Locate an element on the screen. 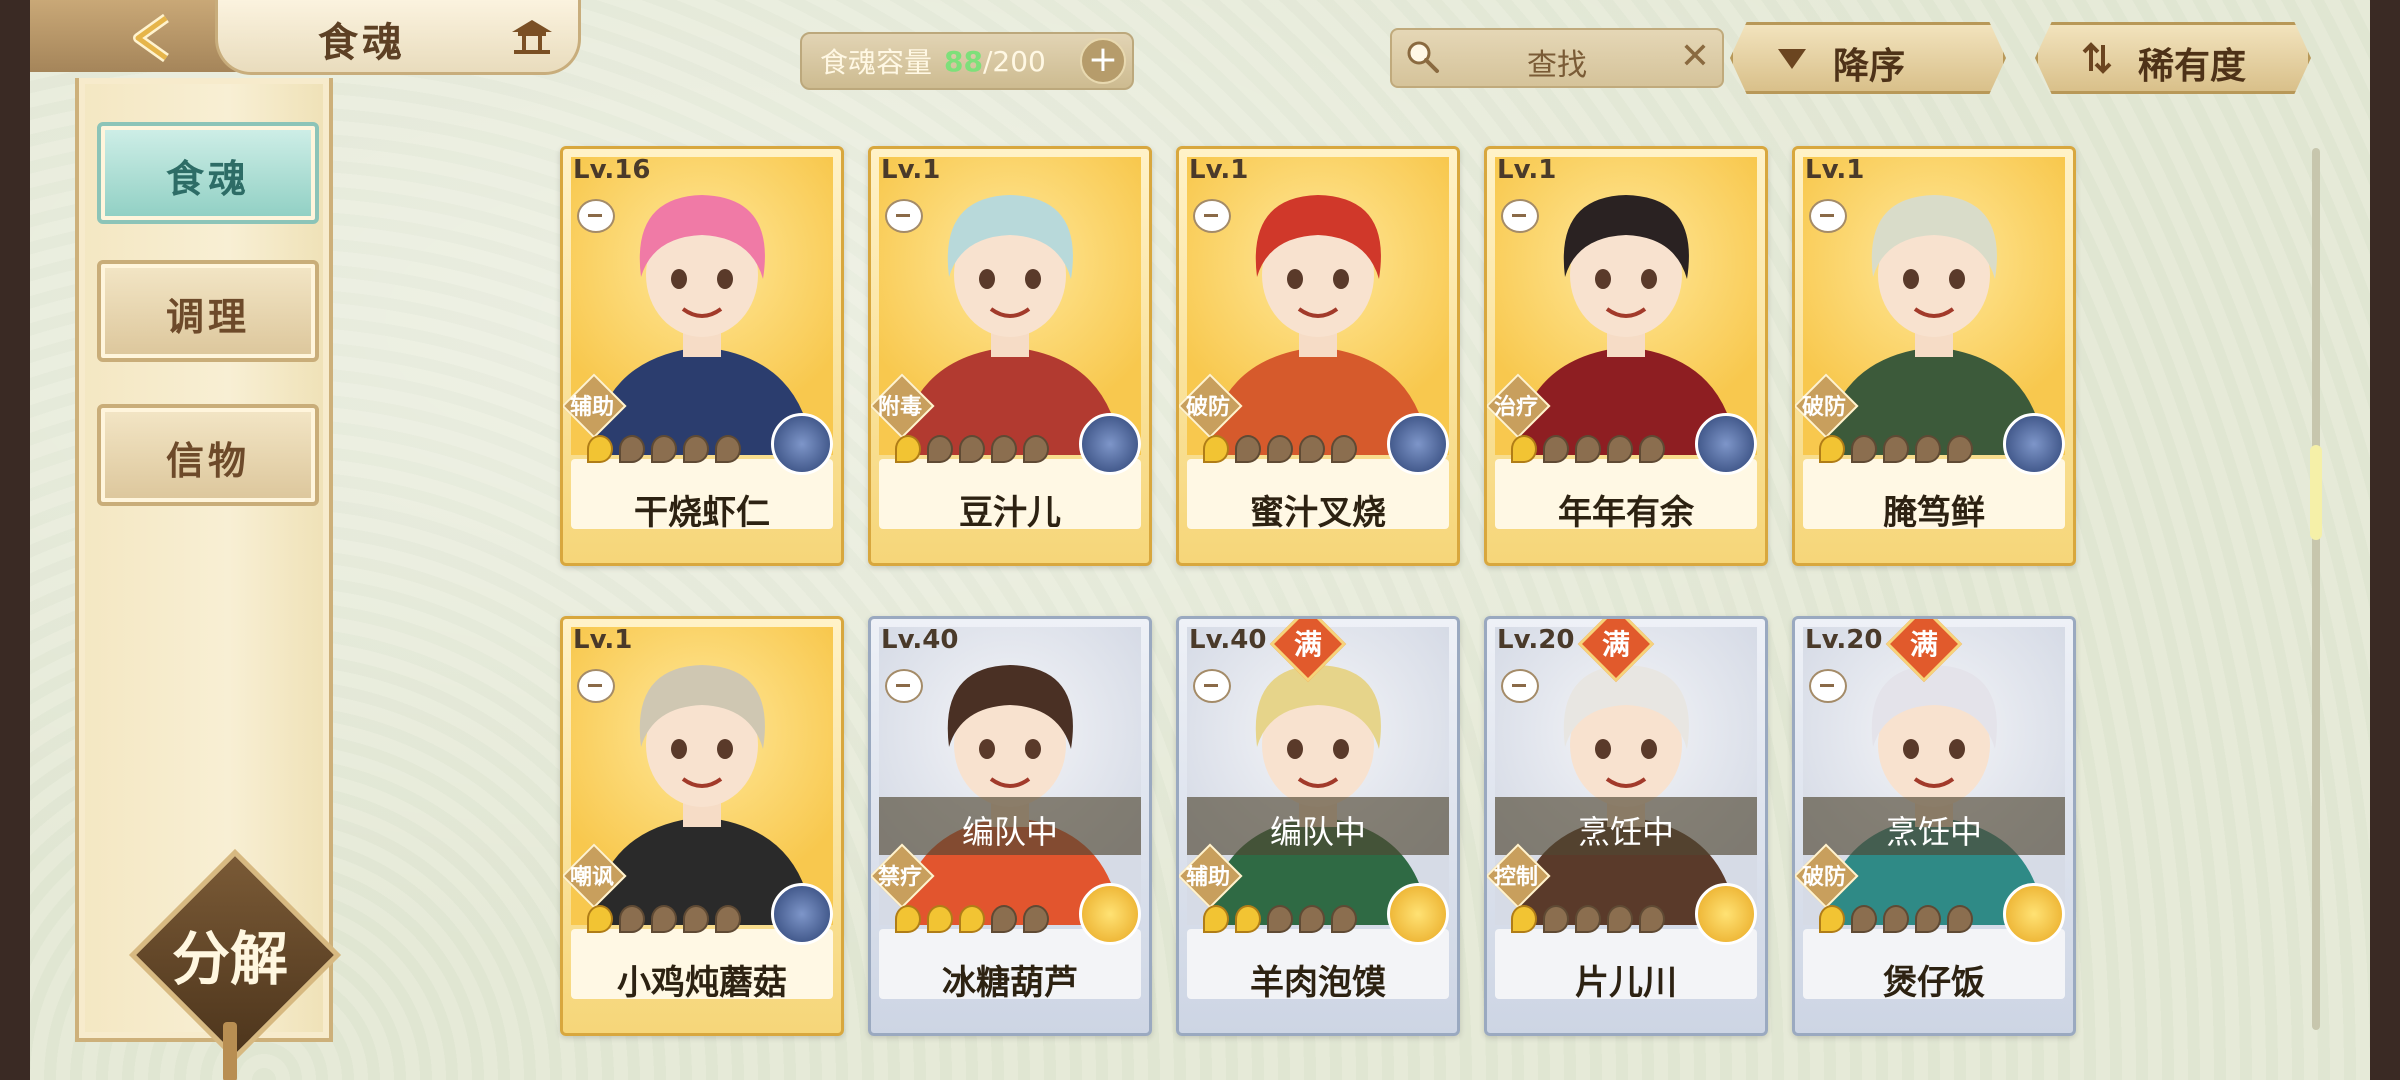 This screenshot has height=1080, width=2400. card-name: 干烧虾仁 is located at coordinates (702, 513).